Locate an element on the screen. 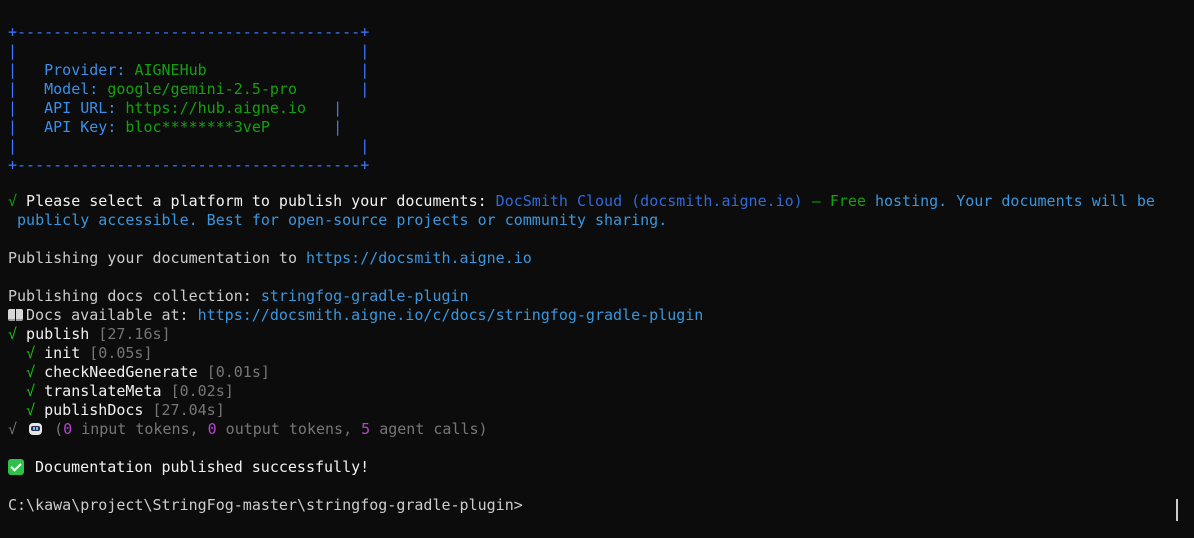 Image resolution: width=1194 pixels, height=538 pixels. task-time: [27.04s] is located at coordinates (188, 410).